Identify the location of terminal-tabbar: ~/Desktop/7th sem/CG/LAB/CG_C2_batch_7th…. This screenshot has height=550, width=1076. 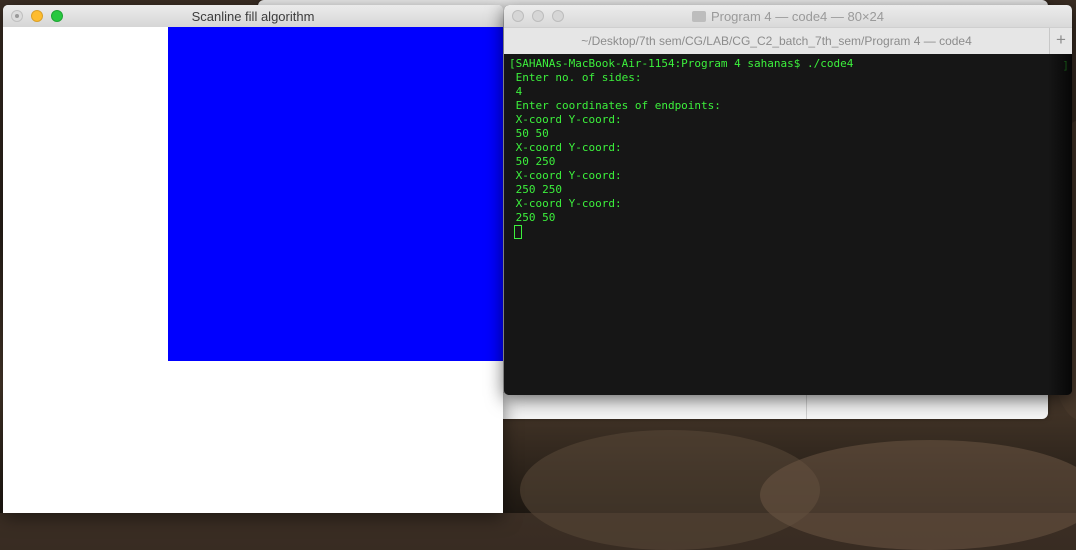
(788, 41).